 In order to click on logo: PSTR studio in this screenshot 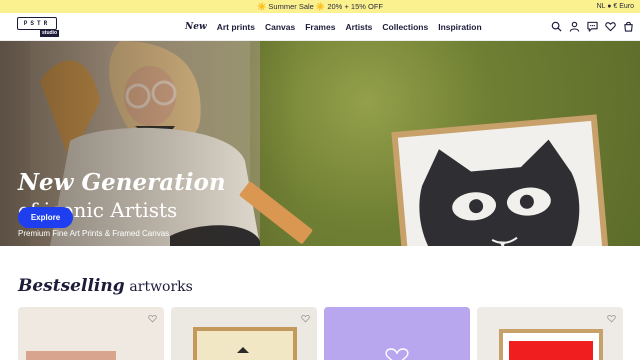, I will do `click(38, 27)`.